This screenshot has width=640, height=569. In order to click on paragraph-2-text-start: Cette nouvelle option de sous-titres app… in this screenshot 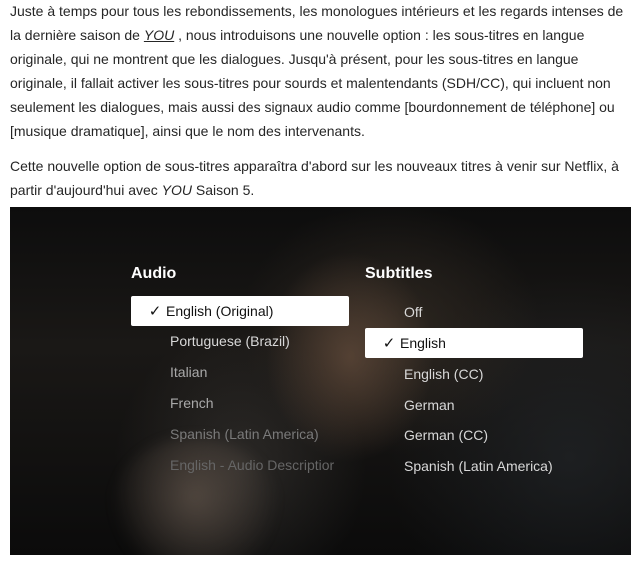, I will do `click(314, 178)`.